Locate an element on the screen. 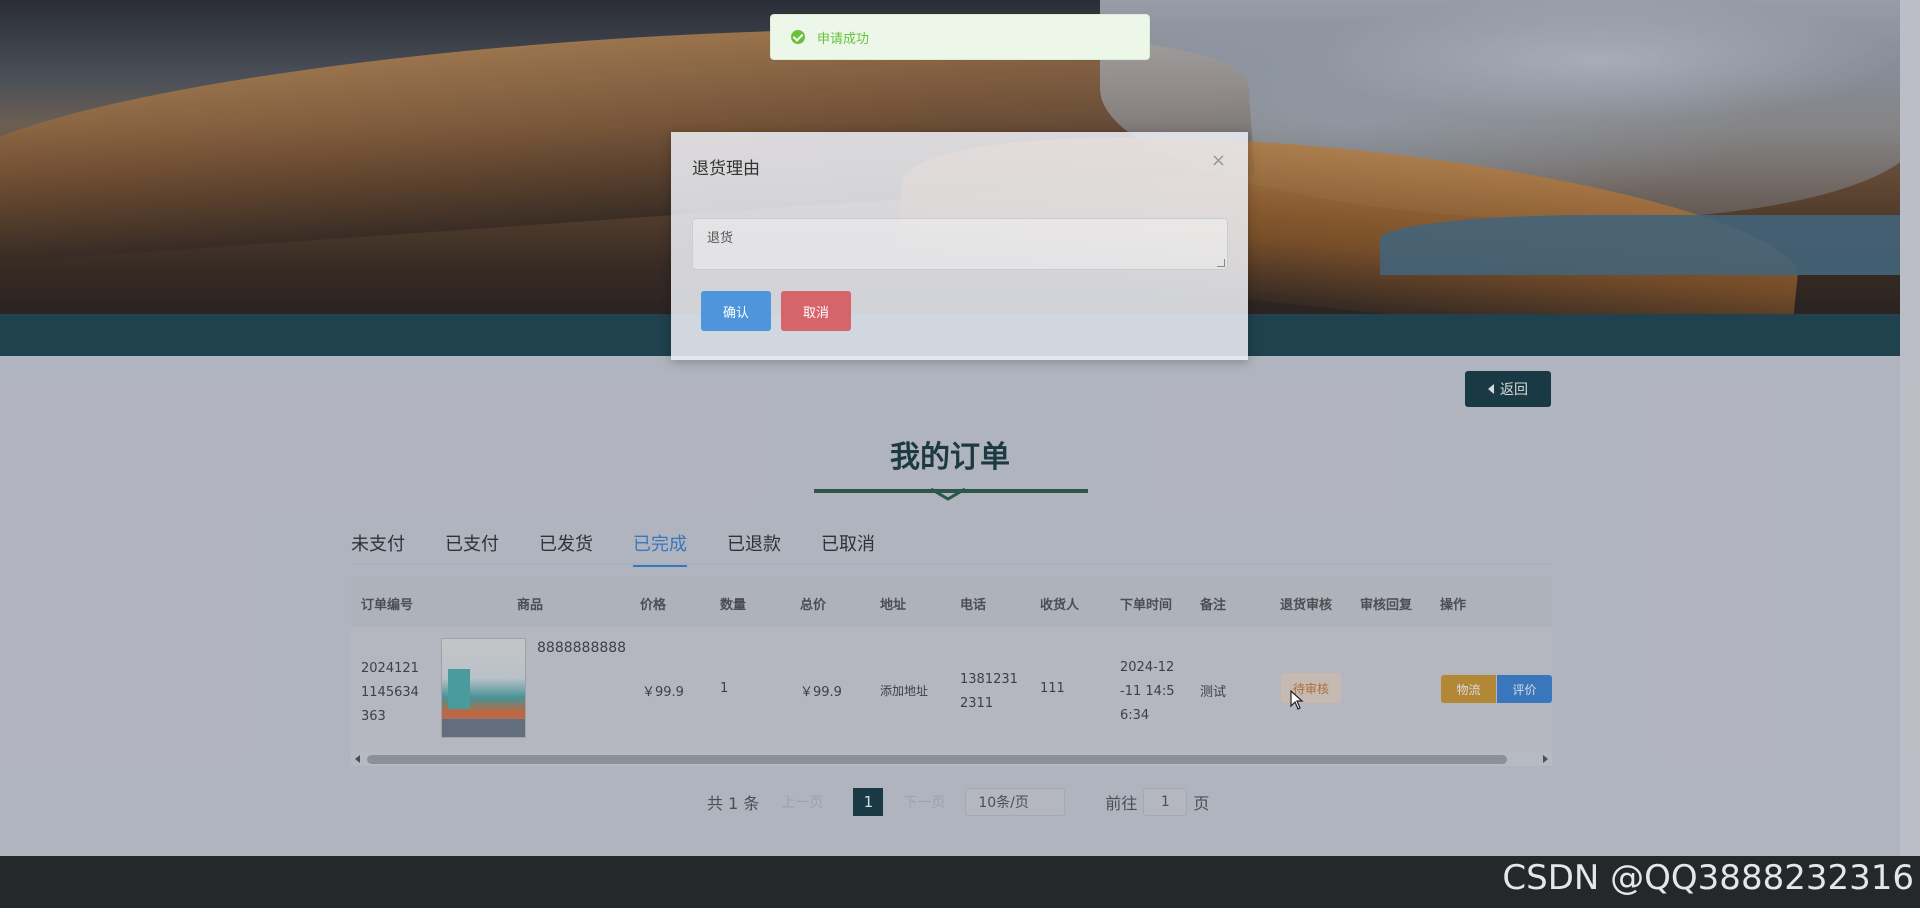  th-total: 总价 is located at coordinates (813, 605).